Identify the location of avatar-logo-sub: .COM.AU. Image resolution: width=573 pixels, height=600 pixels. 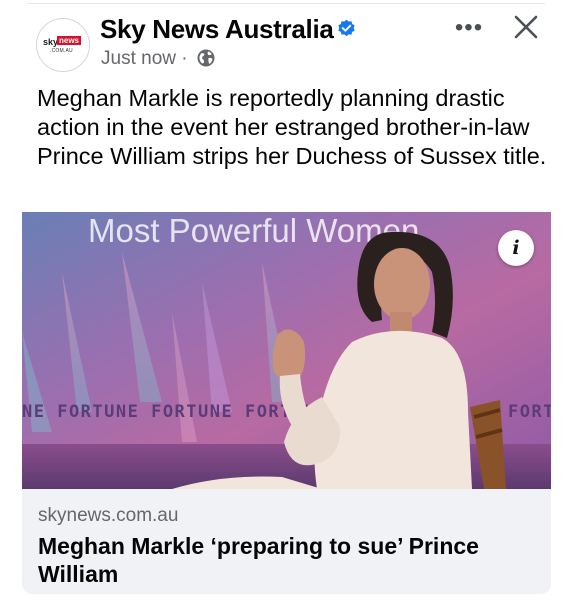
(61, 51).